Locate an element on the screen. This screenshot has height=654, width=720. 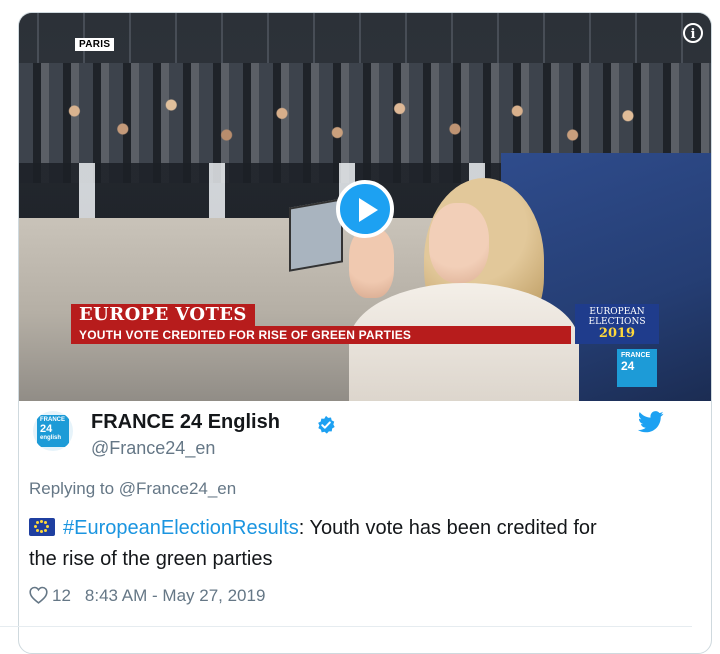
verified-badge-icon is located at coordinates (326, 424).